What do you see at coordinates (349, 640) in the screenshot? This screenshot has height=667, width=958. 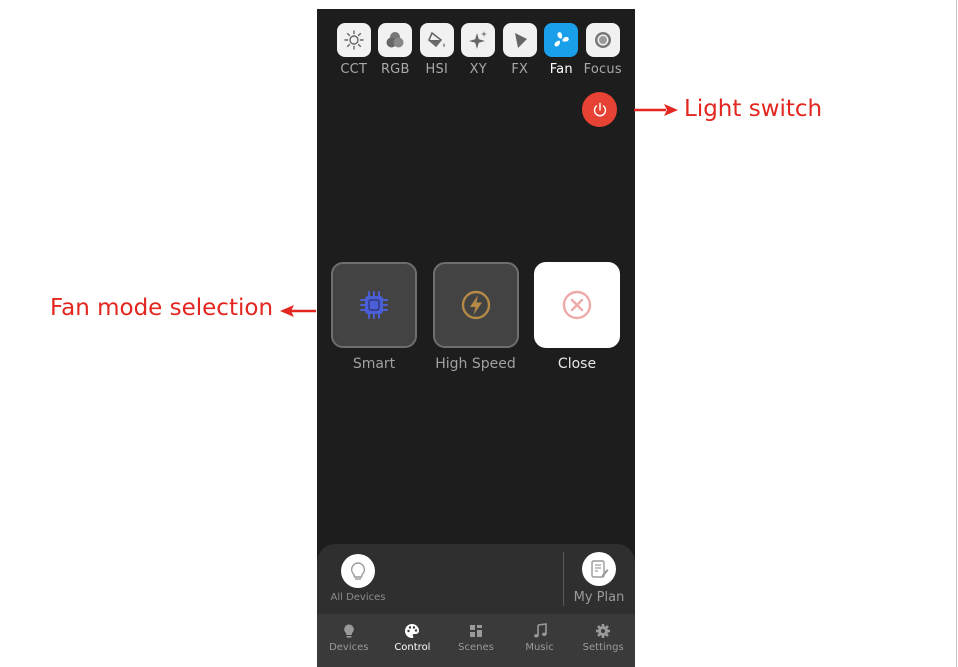 I see `tab-devices: Devices` at bounding box center [349, 640].